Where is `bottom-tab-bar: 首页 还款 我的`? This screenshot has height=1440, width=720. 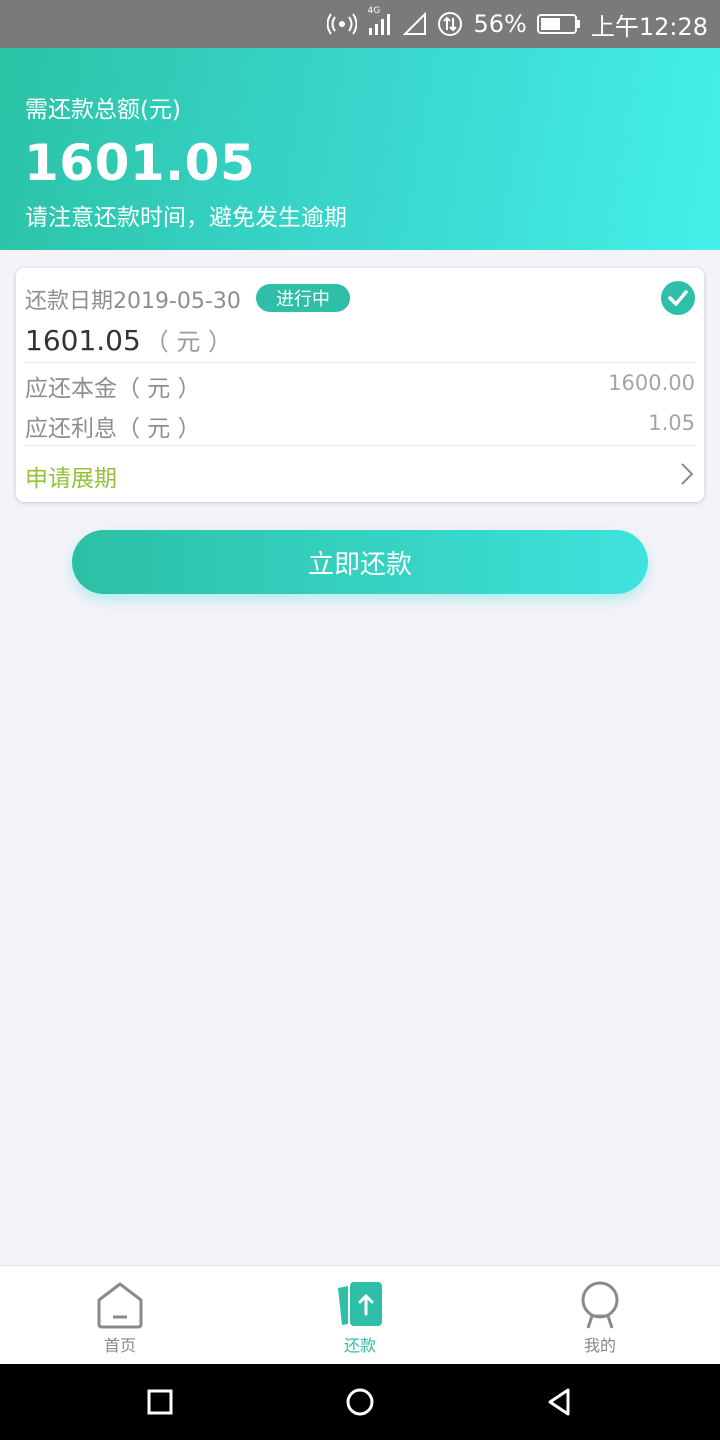
bottom-tab-bar: 首页 还款 我的 is located at coordinates (360, 1315).